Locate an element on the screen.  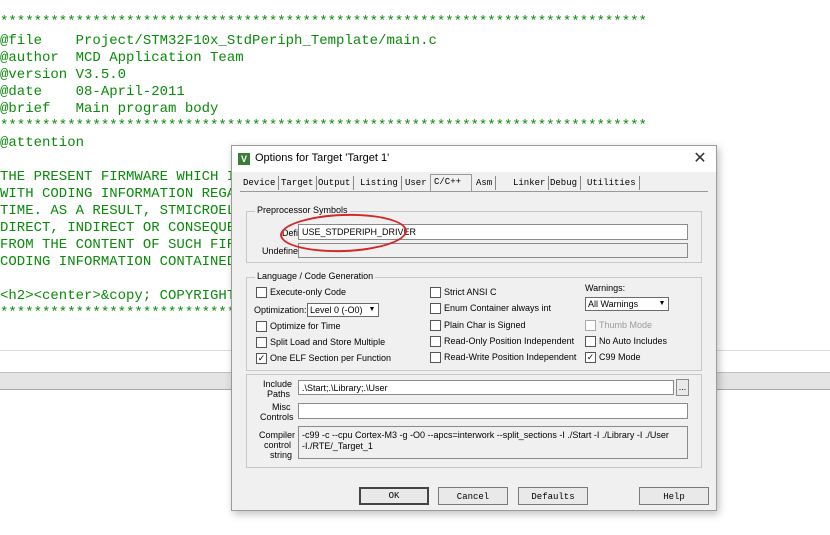
tab-user: User is located at coordinates (416, 183).